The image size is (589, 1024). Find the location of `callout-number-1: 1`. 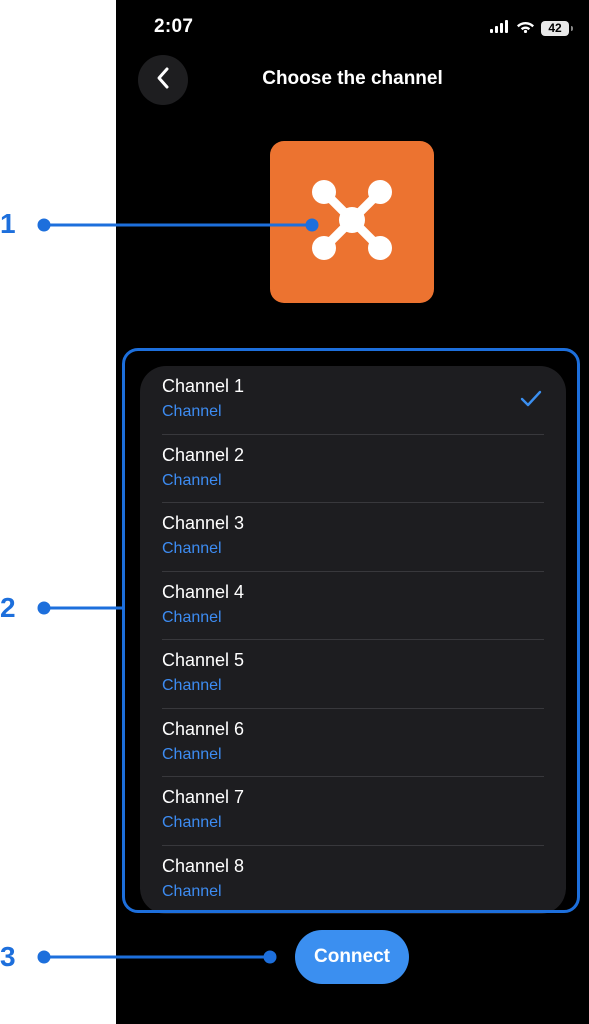

callout-number-1: 1 is located at coordinates (8, 223).